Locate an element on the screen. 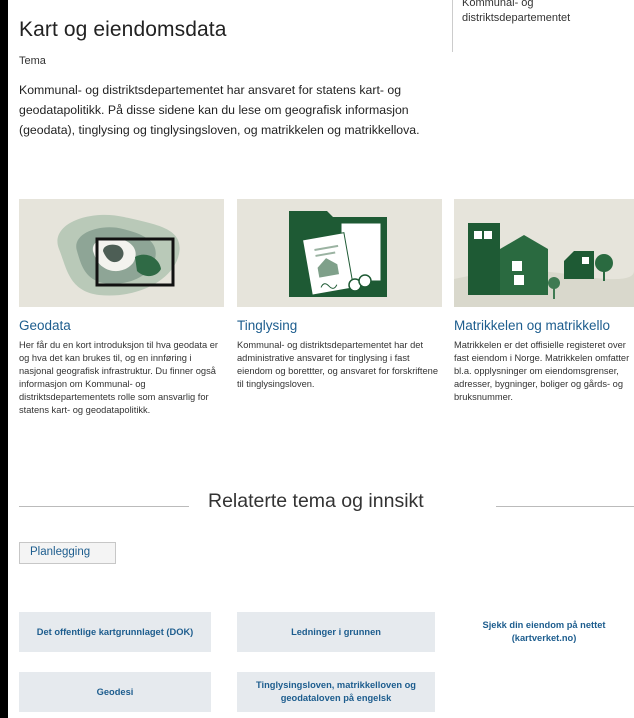  link-ledninger-label: Ledninger i grunnen is located at coordinates (336, 631).